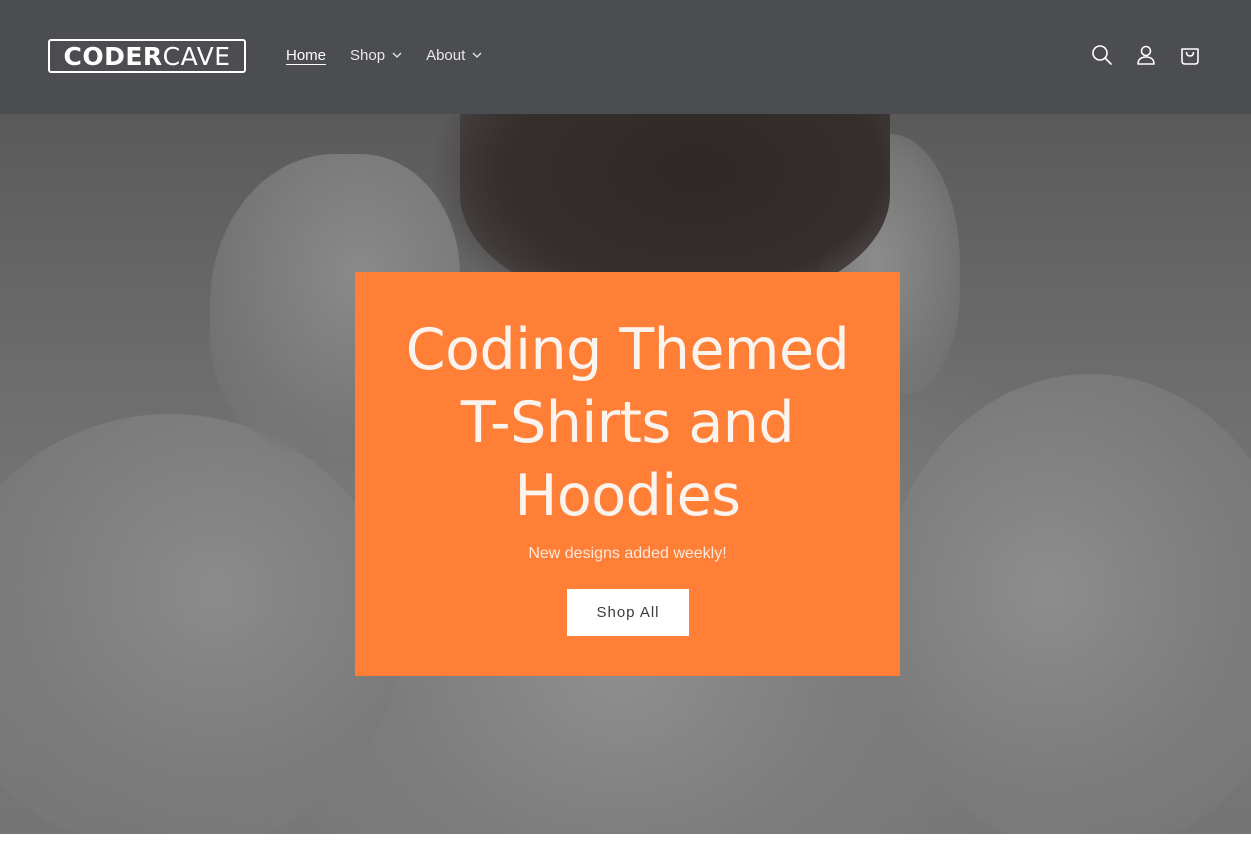 The image size is (1251, 854). Describe the element at coordinates (627, 553) in the screenshot. I see `hero-subtitle: New designs added weekly!` at that location.